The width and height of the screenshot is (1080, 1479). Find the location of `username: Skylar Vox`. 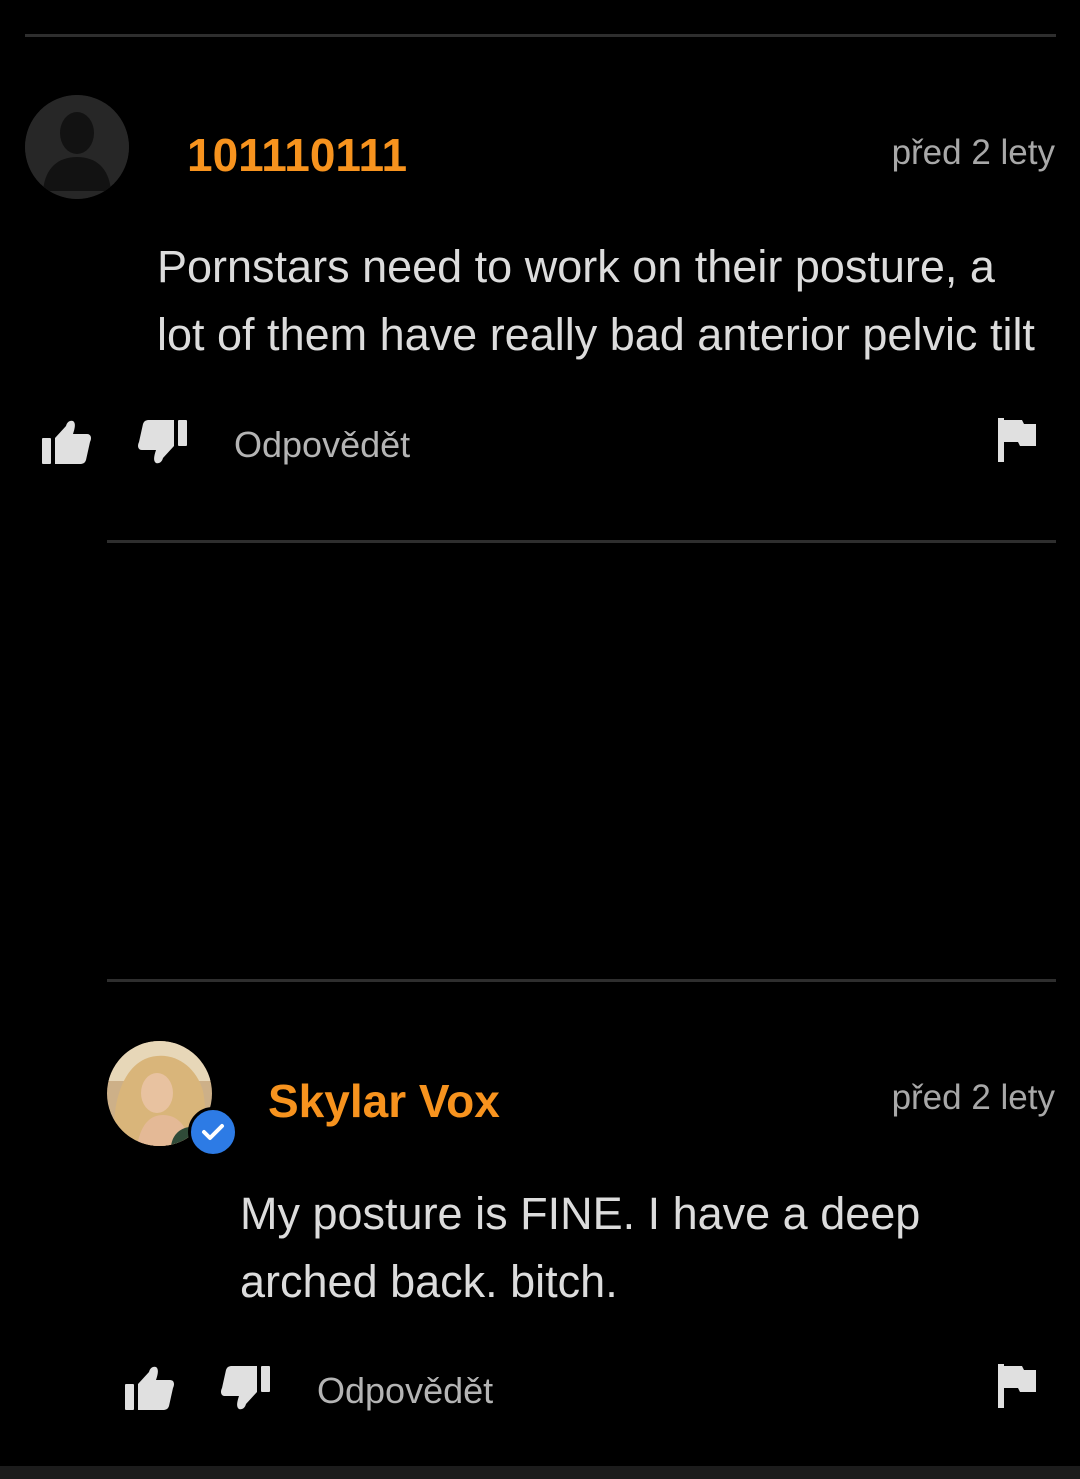

username: Skylar Vox is located at coordinates (384, 1101).